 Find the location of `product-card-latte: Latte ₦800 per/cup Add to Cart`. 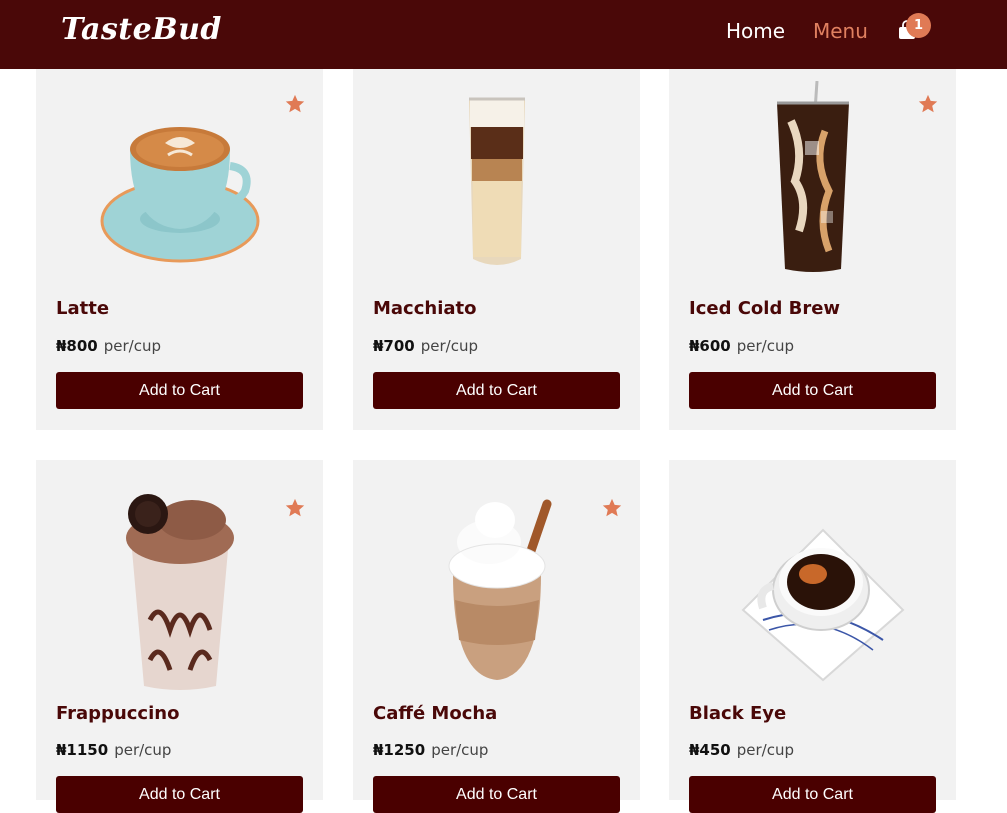

product-card-latte: Latte ₦800 per/cup Add to Cart is located at coordinates (179, 237).